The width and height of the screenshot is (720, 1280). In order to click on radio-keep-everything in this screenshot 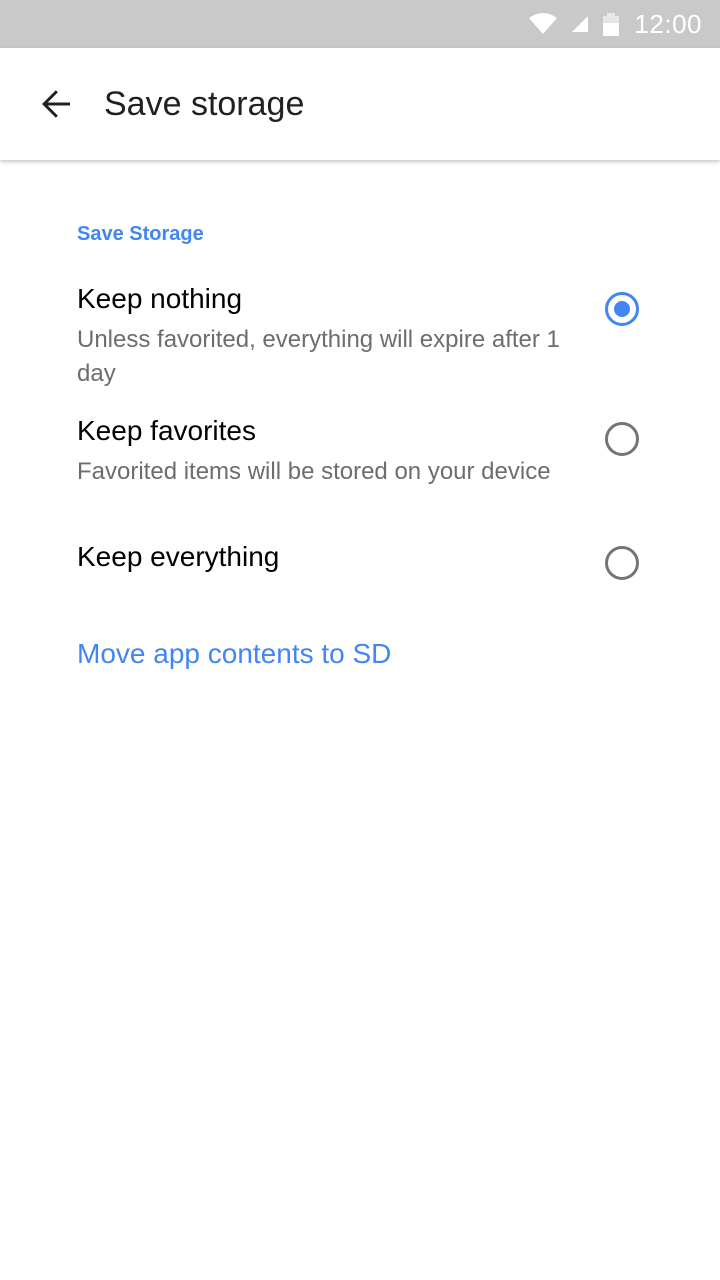, I will do `click(622, 563)`.